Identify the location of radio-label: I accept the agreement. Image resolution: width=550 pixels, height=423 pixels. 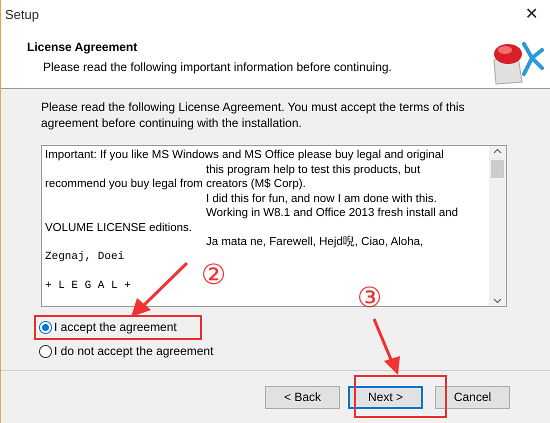
(115, 327).